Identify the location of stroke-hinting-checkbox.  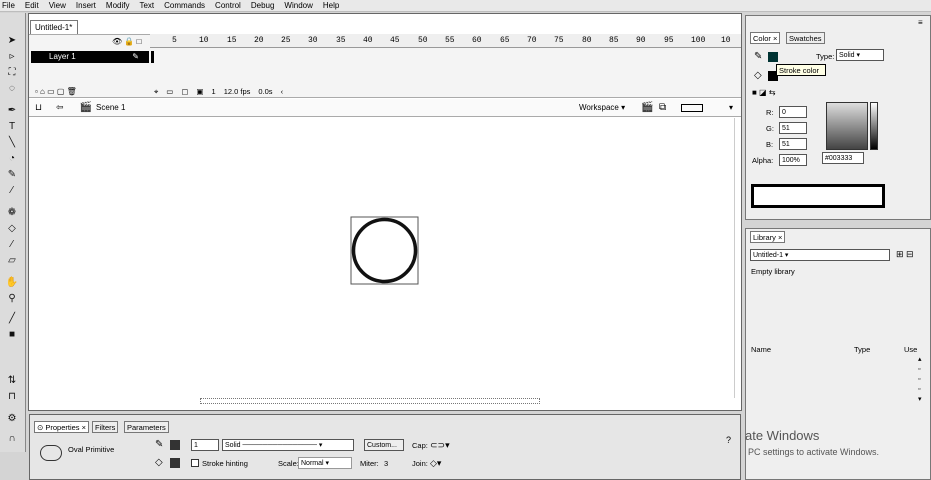
(195, 463).